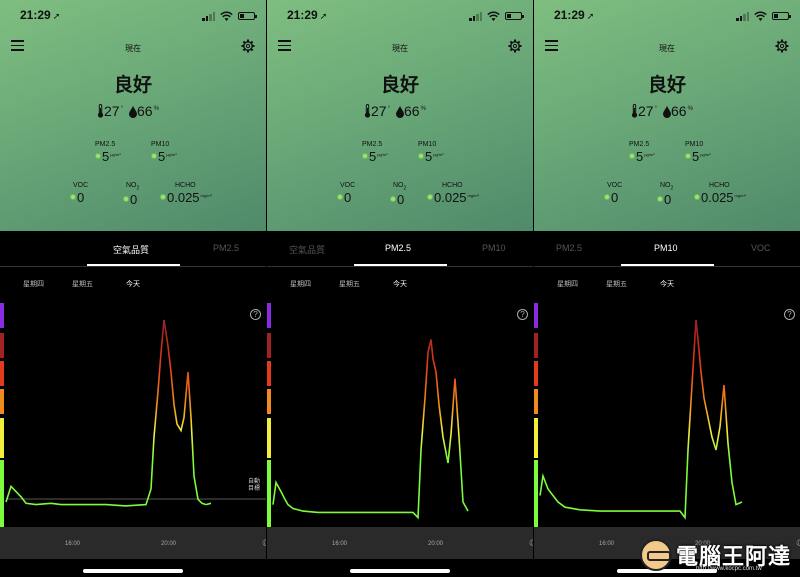 The height and width of the screenshot is (577, 800). Describe the element at coordinates (254, 485) in the screenshot. I see `target-label: 自動 目標` at that location.